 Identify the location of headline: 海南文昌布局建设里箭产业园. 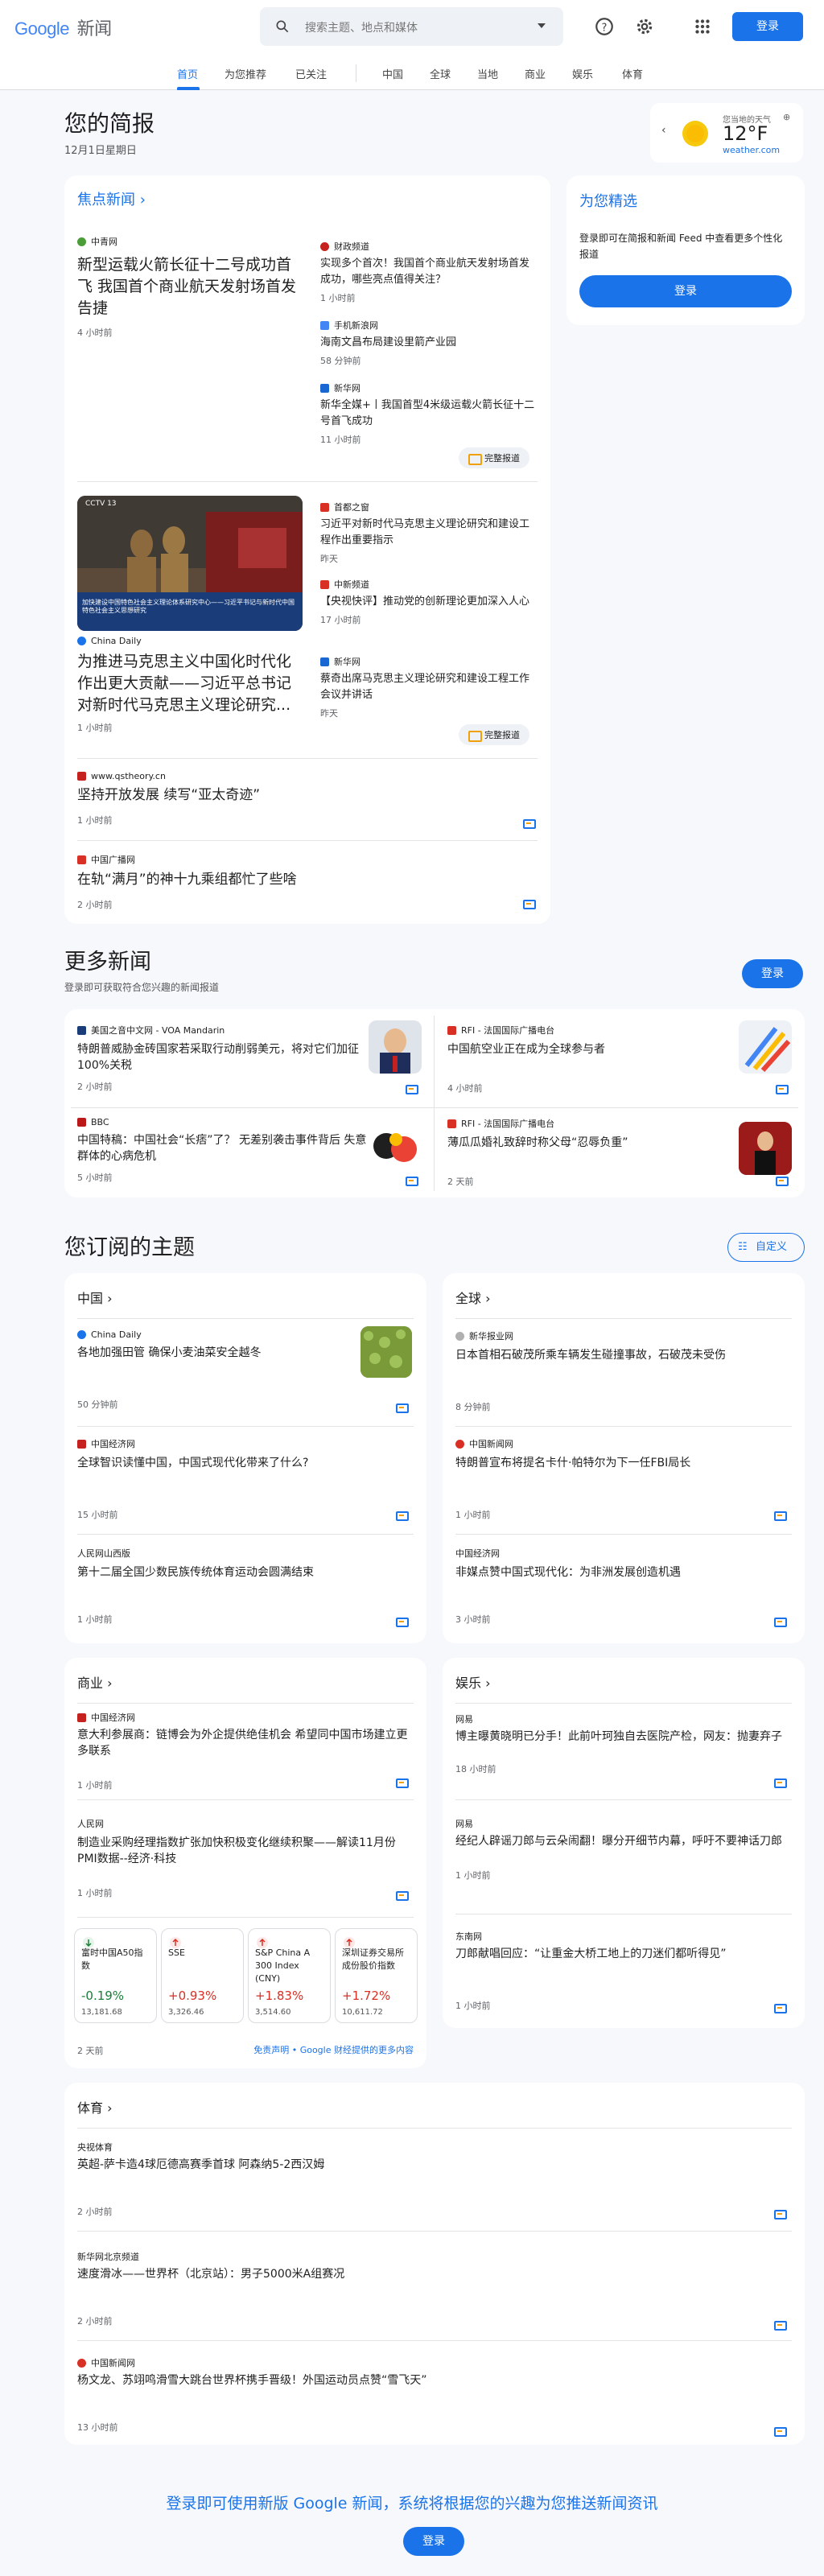
(429, 343).